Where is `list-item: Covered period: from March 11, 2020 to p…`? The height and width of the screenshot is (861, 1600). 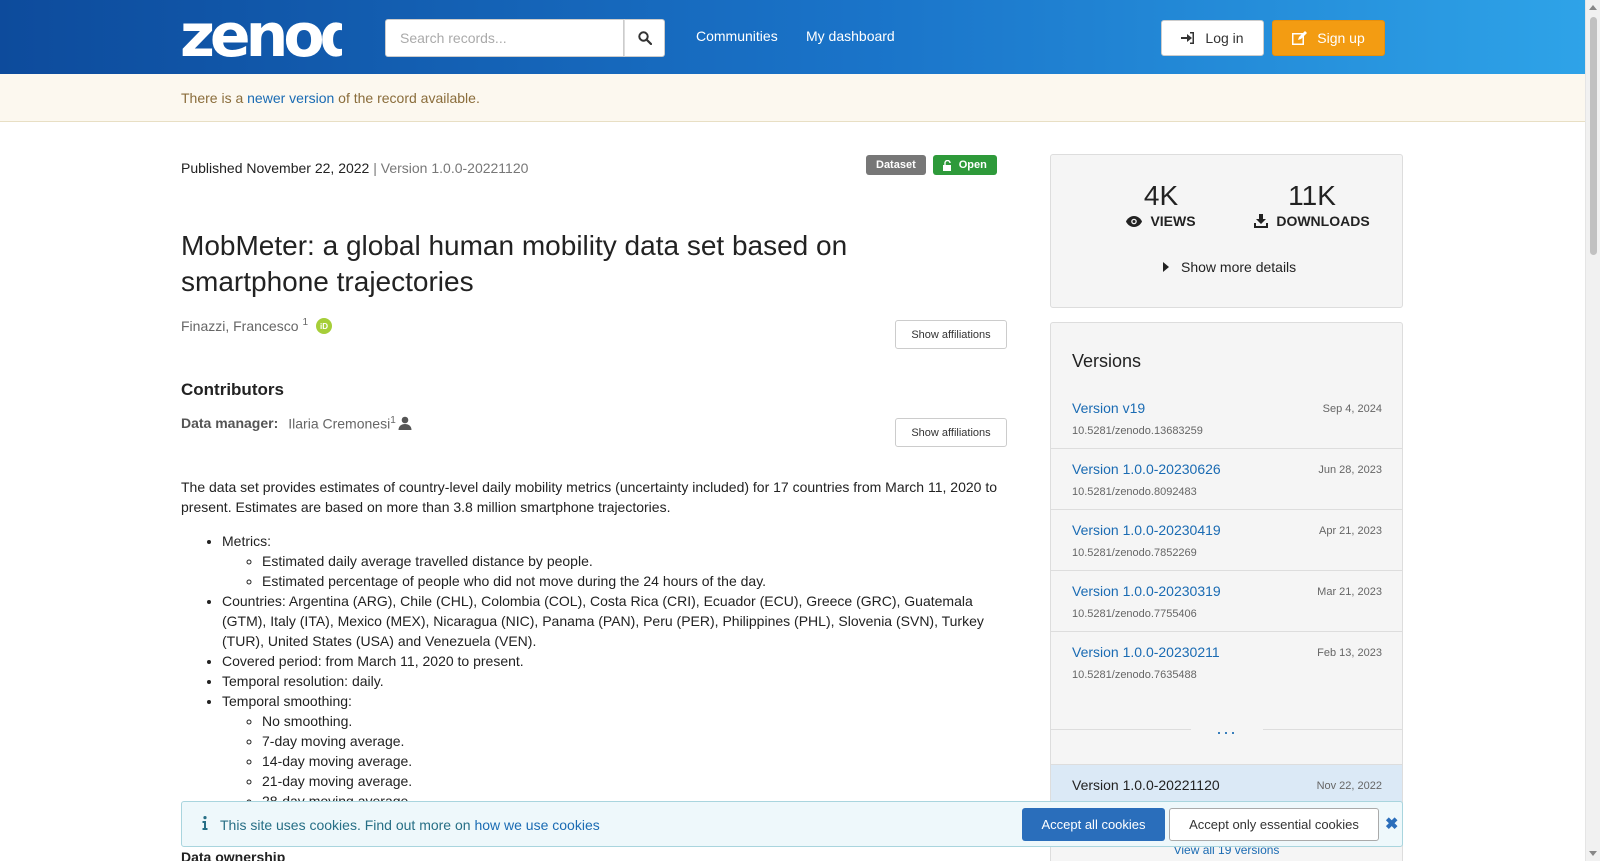
list-item: Covered period: from March 11, 2020 to p… is located at coordinates (616, 661).